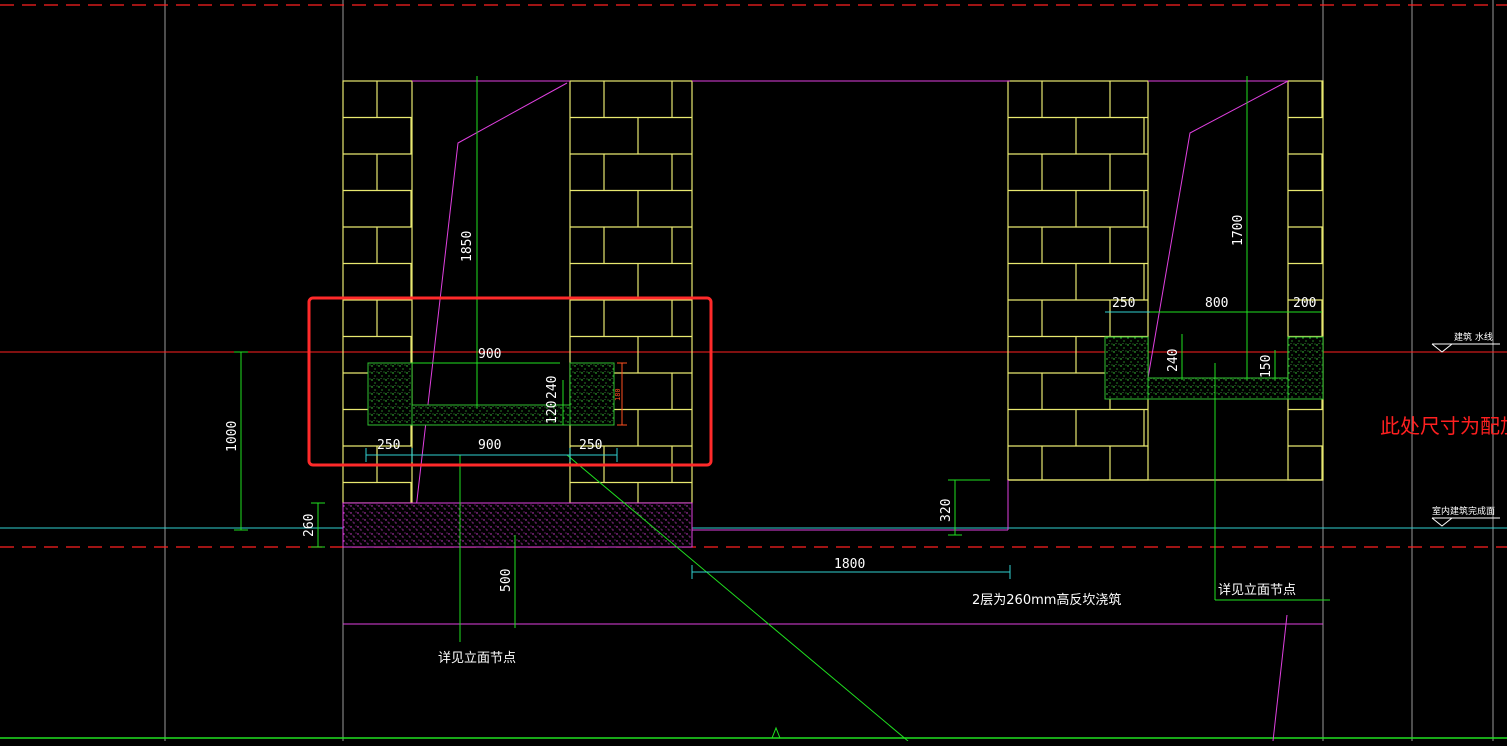 This screenshot has width=1507, height=746. What do you see at coordinates (1173, 360) in the screenshot?
I see `dim-right-beam-depth: 240` at bounding box center [1173, 360].